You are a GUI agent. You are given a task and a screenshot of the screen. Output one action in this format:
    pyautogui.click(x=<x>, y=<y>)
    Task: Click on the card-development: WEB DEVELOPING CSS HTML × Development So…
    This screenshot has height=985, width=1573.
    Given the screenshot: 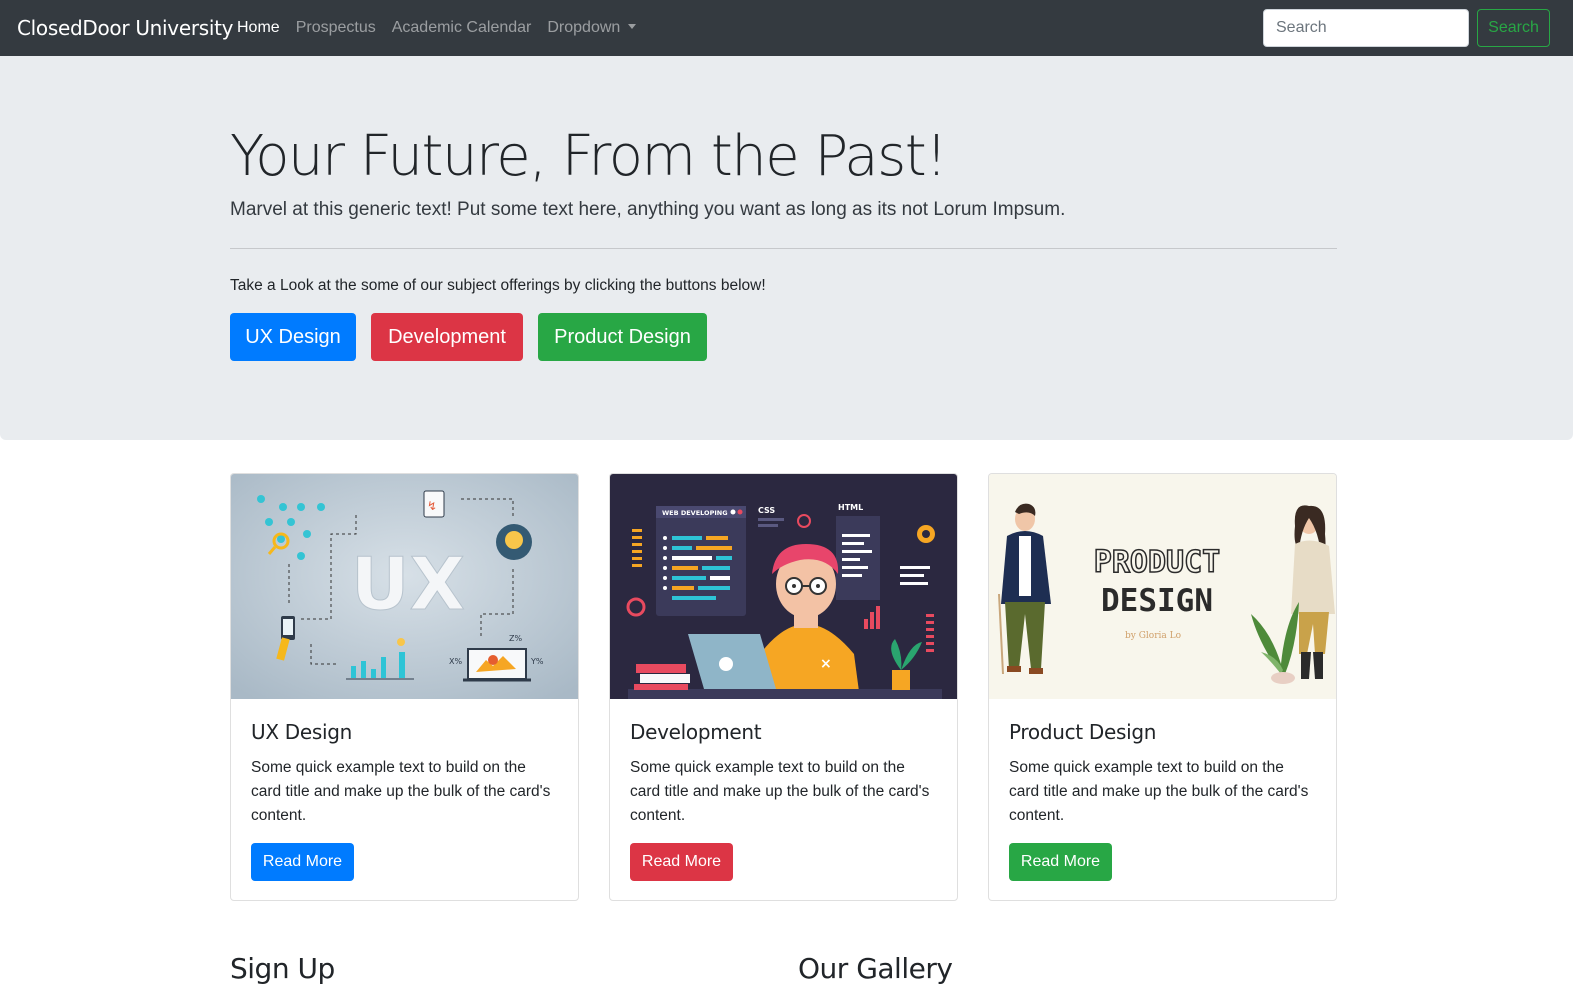 What is the action you would take?
    pyautogui.click(x=783, y=687)
    